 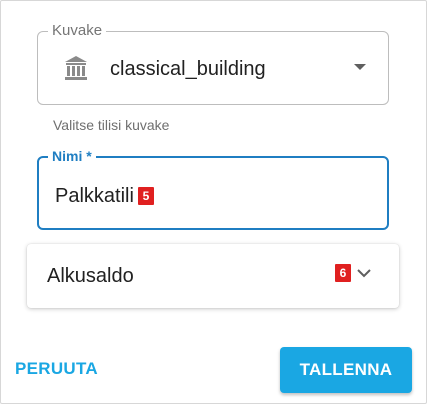 What do you see at coordinates (72, 156) in the screenshot?
I see `name-field-label: Nimi *` at bounding box center [72, 156].